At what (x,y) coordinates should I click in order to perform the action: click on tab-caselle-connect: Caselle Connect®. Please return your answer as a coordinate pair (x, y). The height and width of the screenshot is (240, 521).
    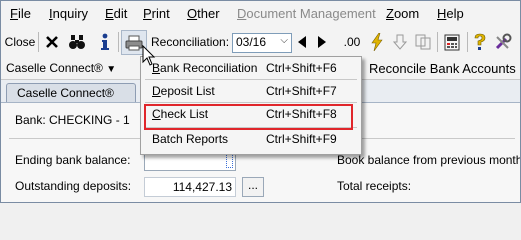
    Looking at the image, I should click on (71, 93).